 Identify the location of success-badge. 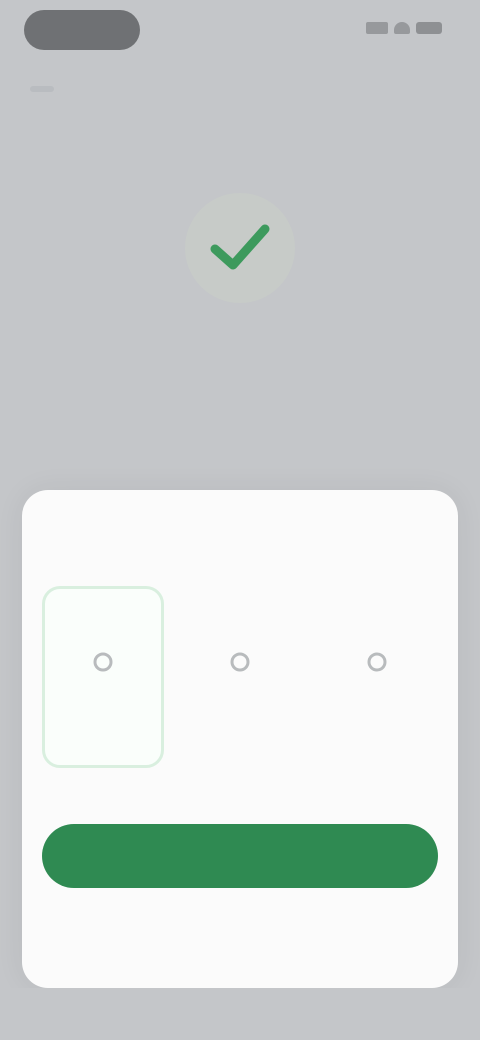
(240, 248).